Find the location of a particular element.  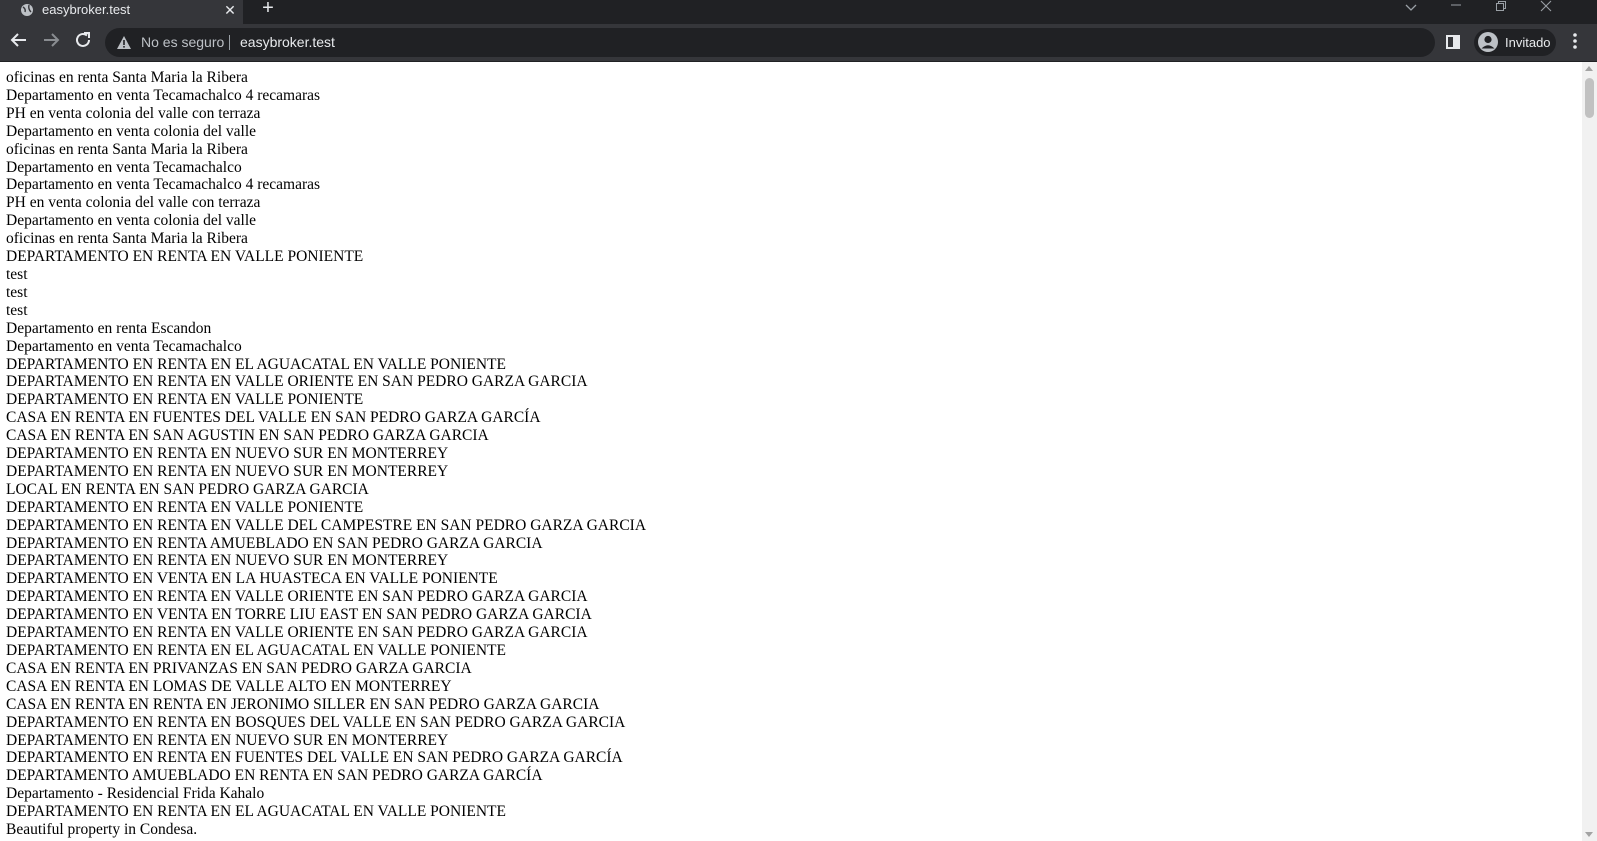

profile-button: Invitado is located at coordinates (1515, 42).